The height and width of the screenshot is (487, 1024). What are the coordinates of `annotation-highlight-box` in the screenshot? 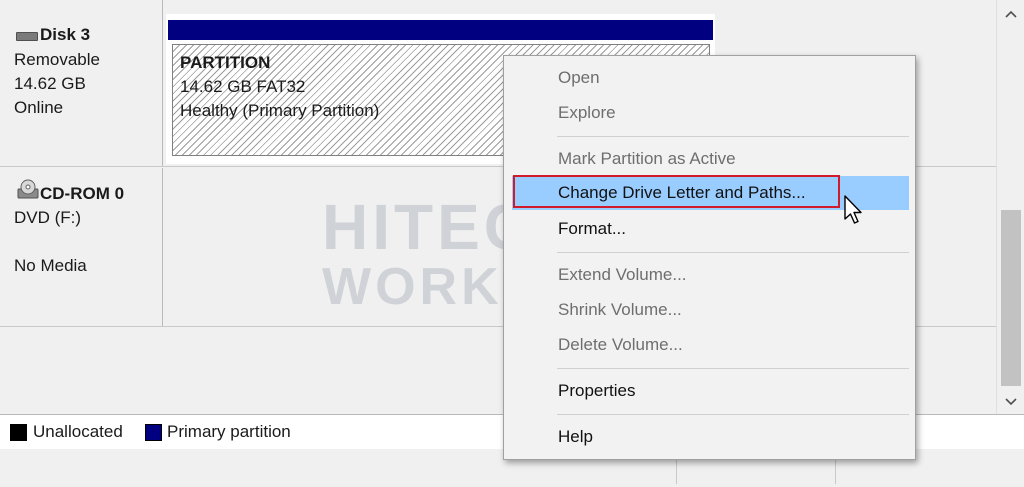 It's located at (676, 191).